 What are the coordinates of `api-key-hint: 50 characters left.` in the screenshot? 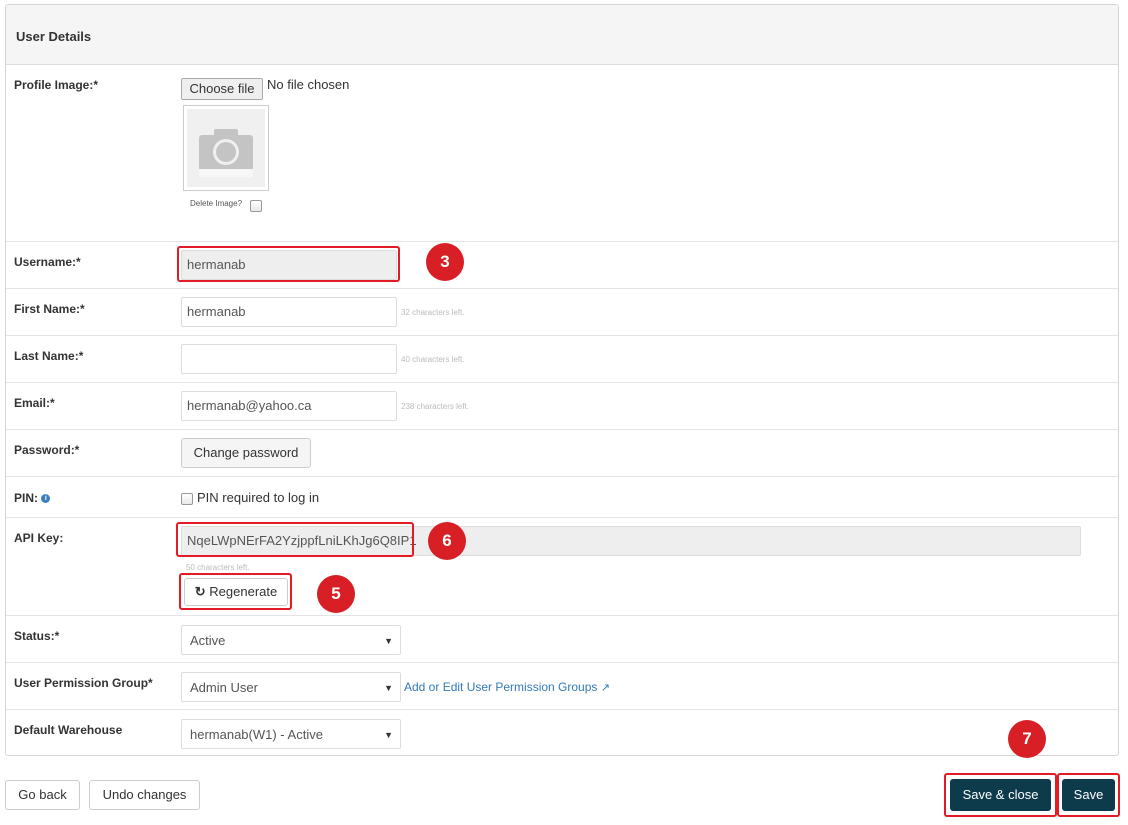 It's located at (218, 567).